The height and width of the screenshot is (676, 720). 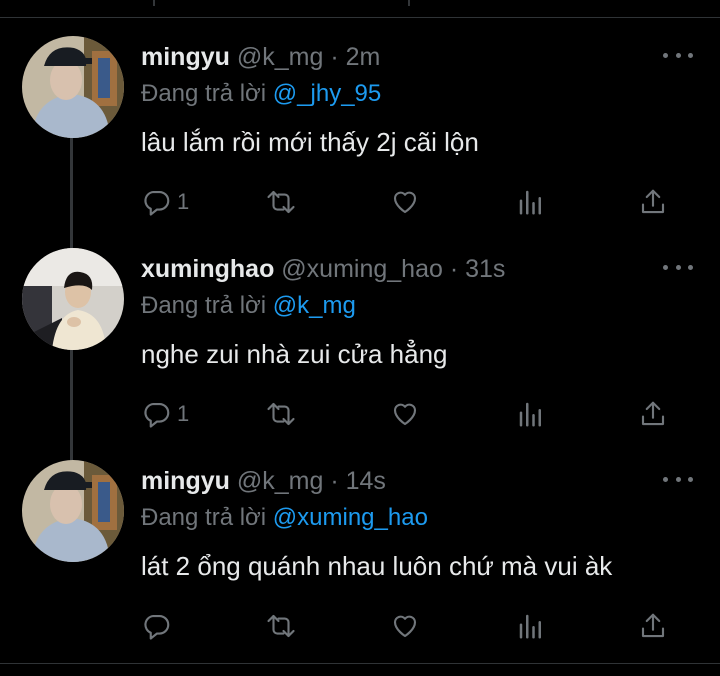 What do you see at coordinates (294, 354) in the screenshot?
I see `tweet-text: nghe zui nhà zui cửa hẳng` at bounding box center [294, 354].